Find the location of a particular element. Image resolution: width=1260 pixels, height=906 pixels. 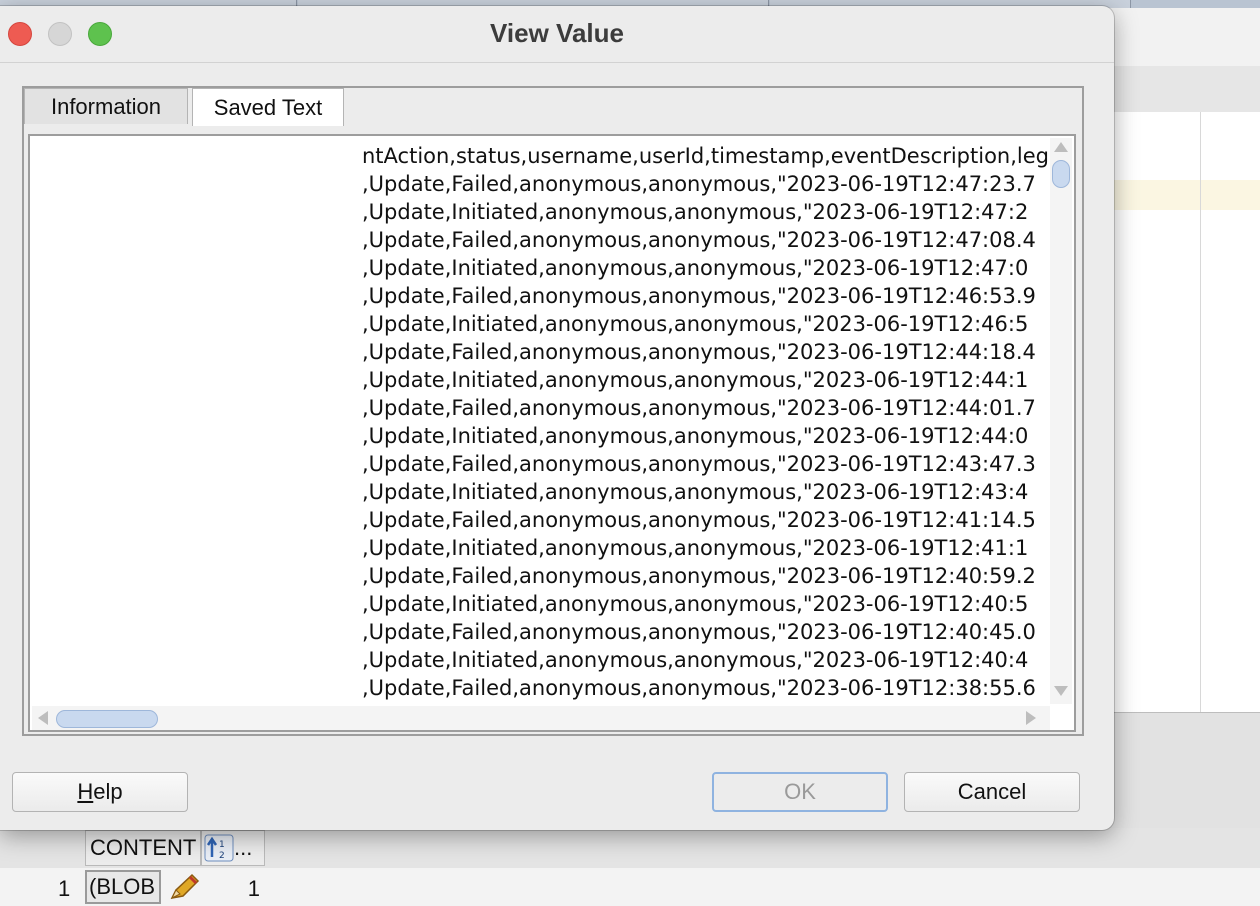

pencil-icon is located at coordinates (184, 887).